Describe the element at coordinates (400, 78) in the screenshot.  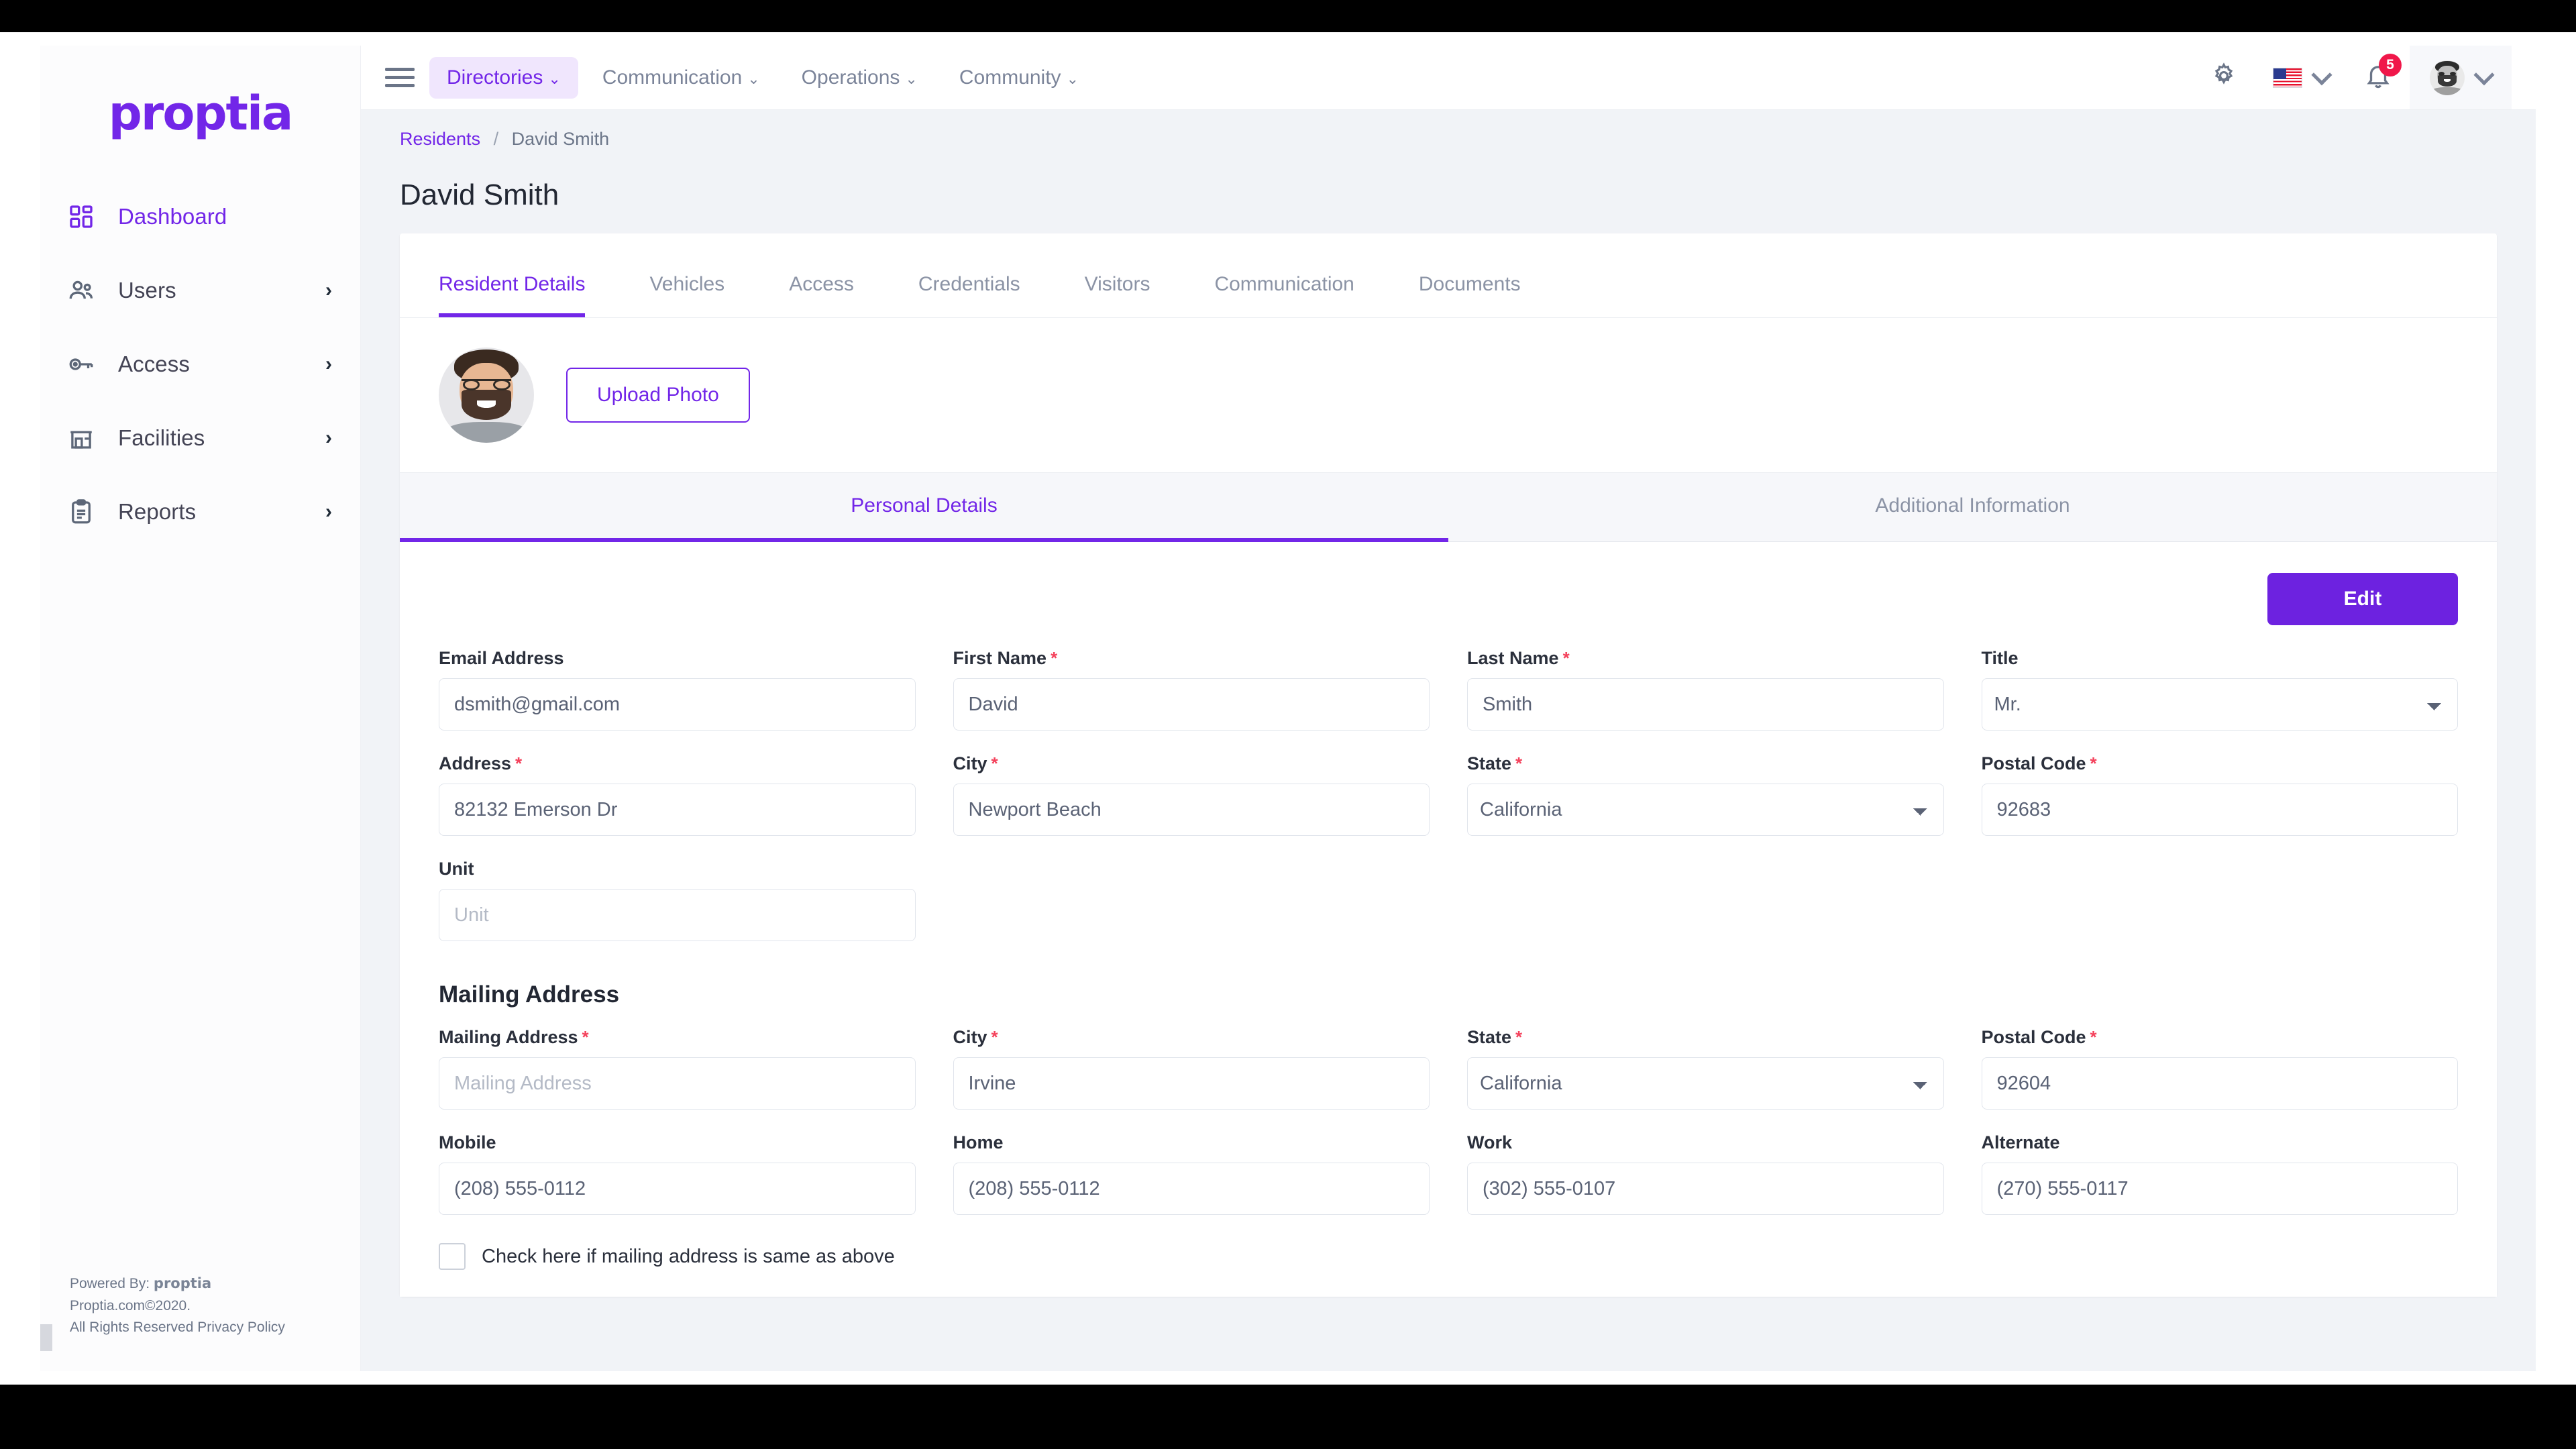
I see `hamburger-menu-icon` at that location.